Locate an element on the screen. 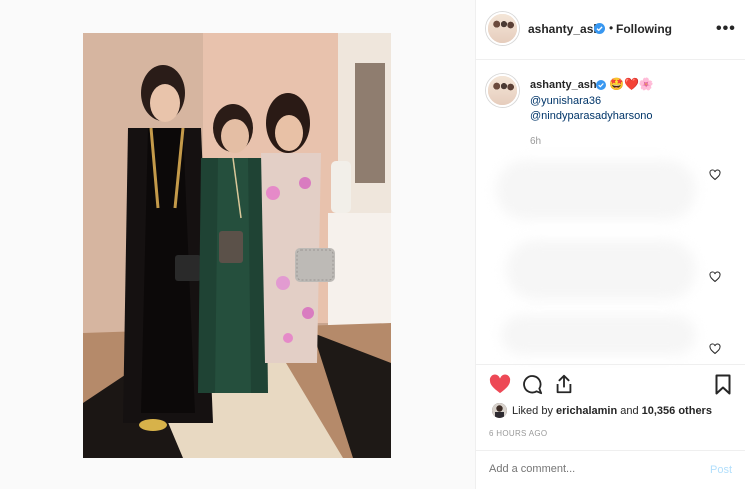 The width and height of the screenshot is (745, 489). post-header: ashanty_ash • Following ••• is located at coordinates (610, 30).